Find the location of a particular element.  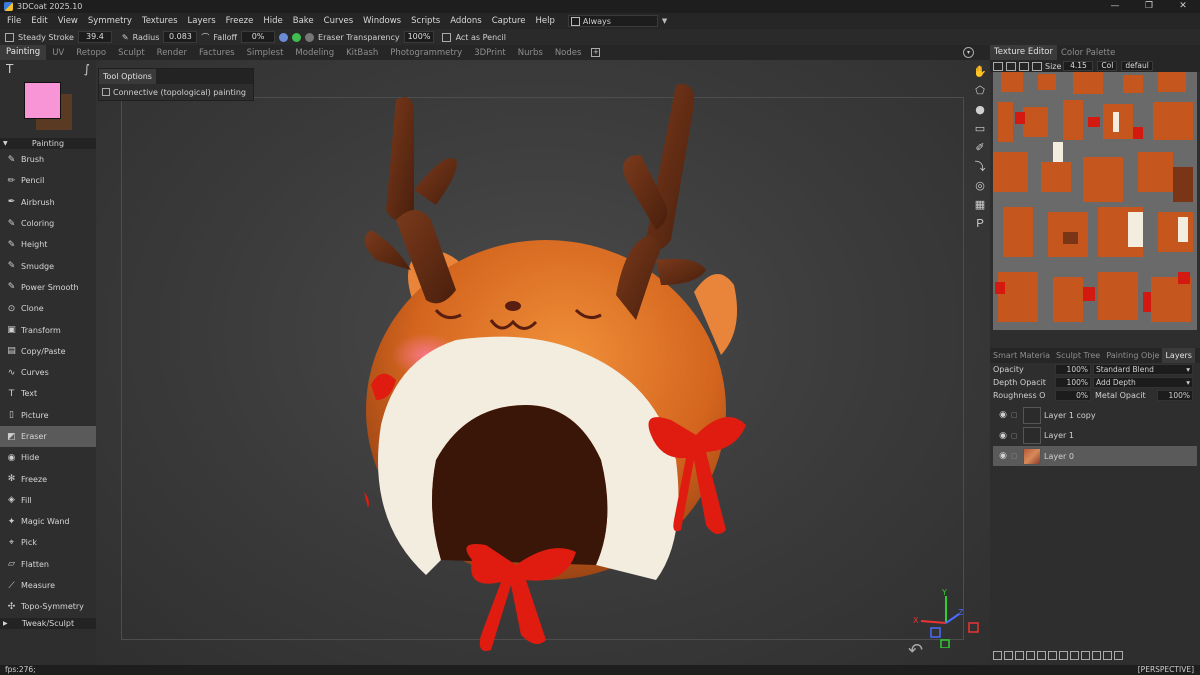

rectangle-icon: ▭ is located at coordinates (980, 129).